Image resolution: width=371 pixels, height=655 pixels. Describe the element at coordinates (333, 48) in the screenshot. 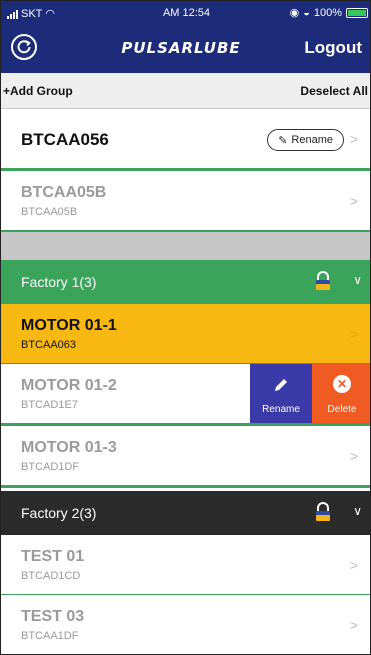

I see `logout-button: Logout` at that location.